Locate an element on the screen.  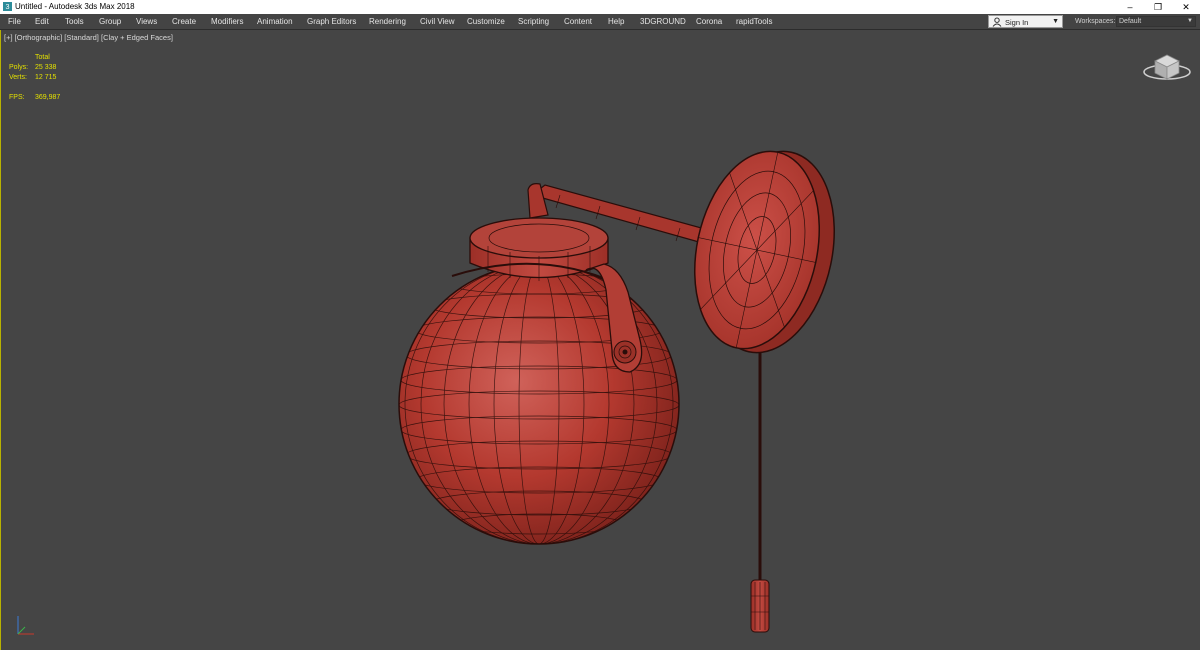
menu-edit: Edit is located at coordinates (42, 21).